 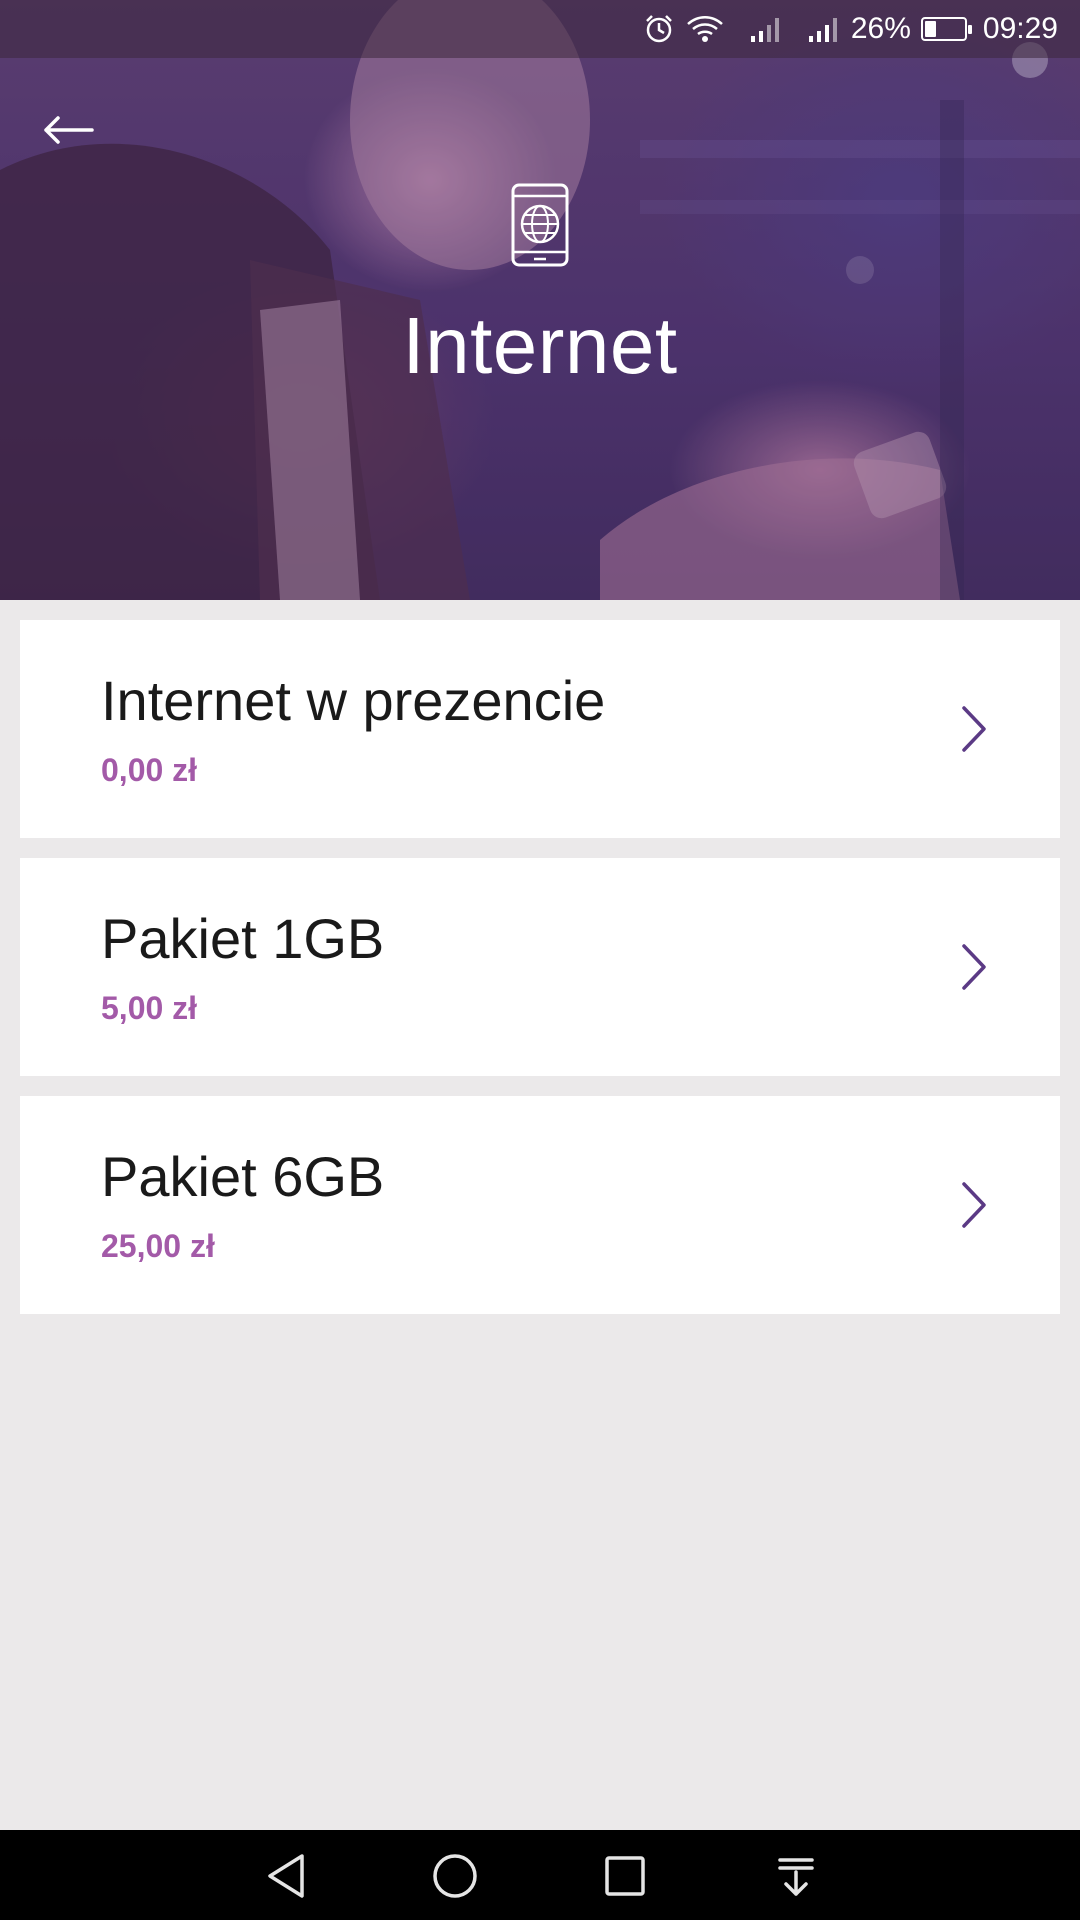 What do you see at coordinates (149, 770) in the screenshot?
I see `offer-price: 0,00 zł` at bounding box center [149, 770].